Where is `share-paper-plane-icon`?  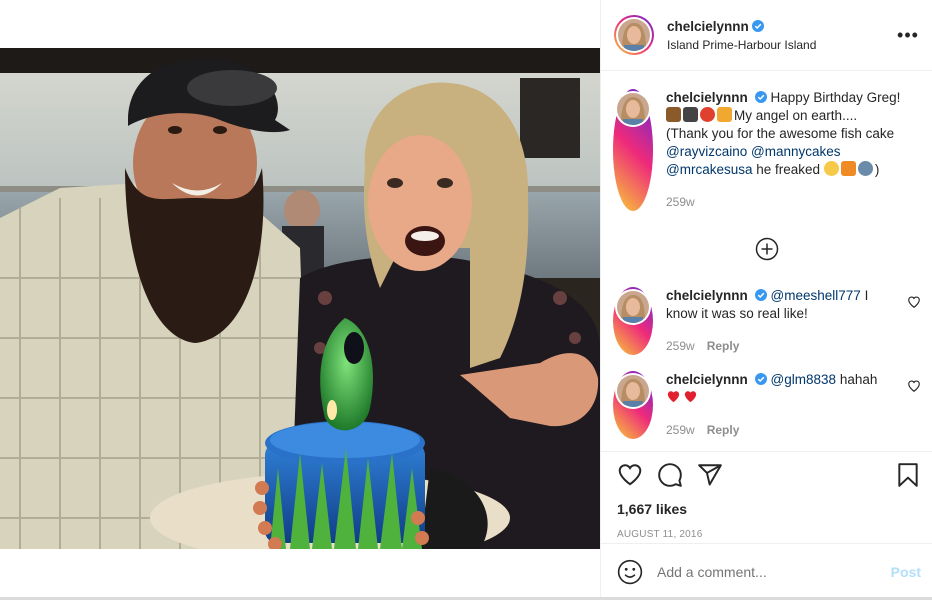
share-paper-plane-icon is located at coordinates (710, 475).